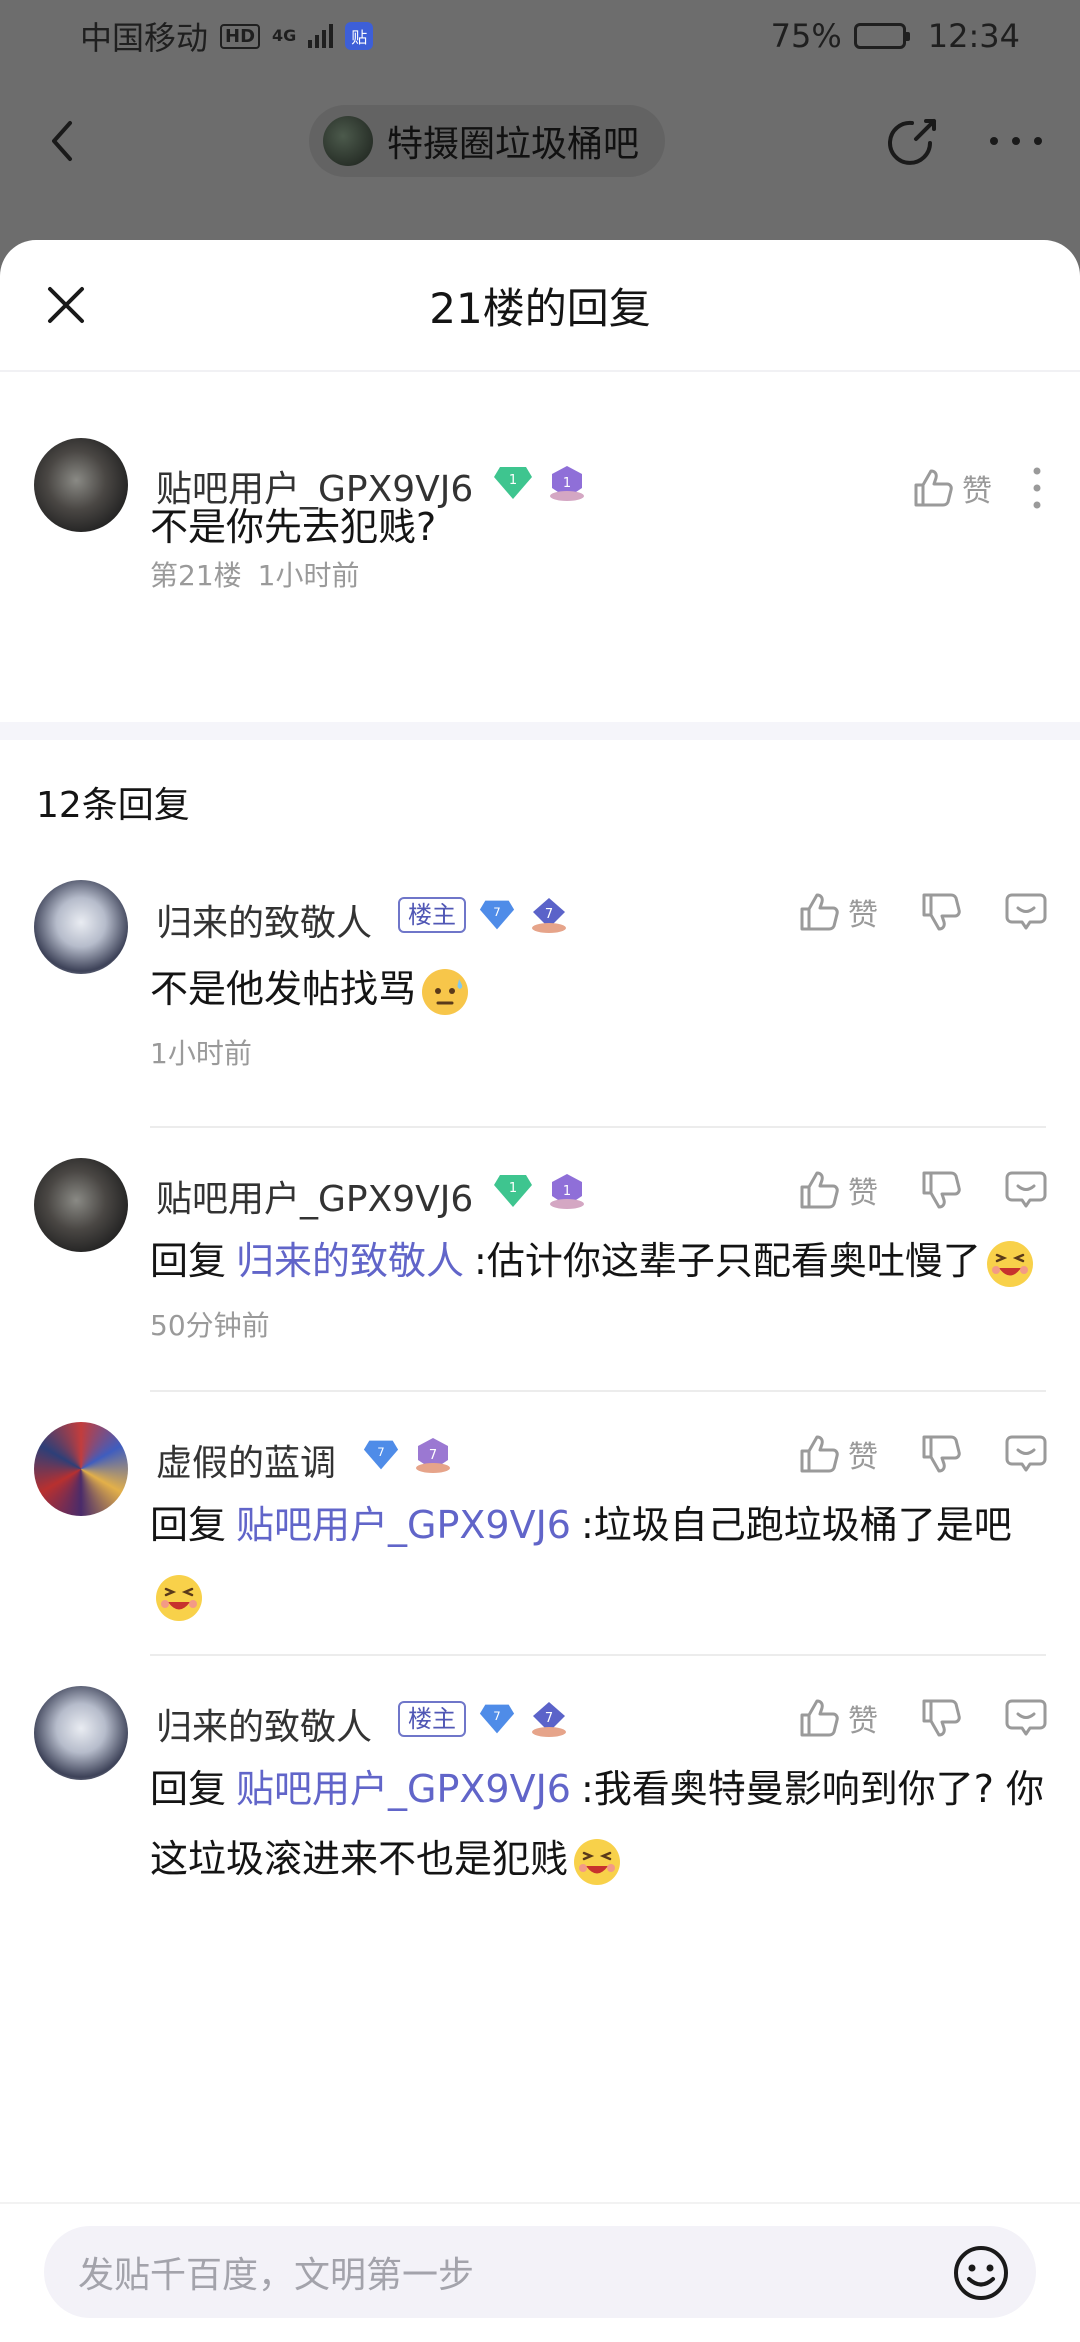  I want to click on battery-icon, so click(881, 36).